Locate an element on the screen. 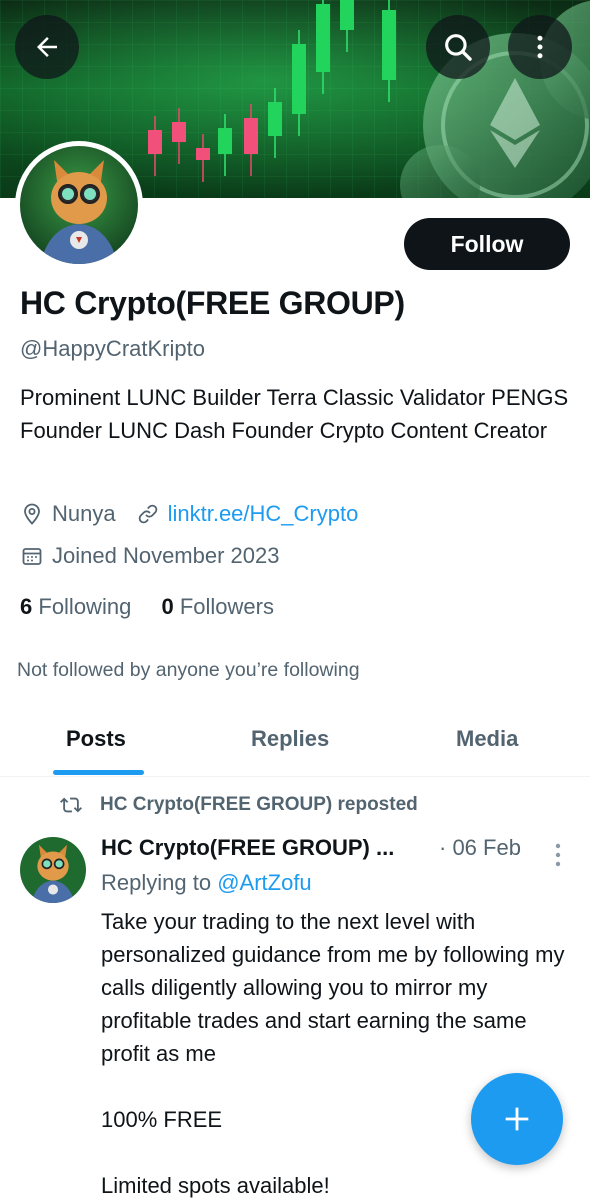 The height and width of the screenshot is (1202, 590). profile-meta-row: Nunya linktr.ee/HC_Crypto is located at coordinates (189, 514).